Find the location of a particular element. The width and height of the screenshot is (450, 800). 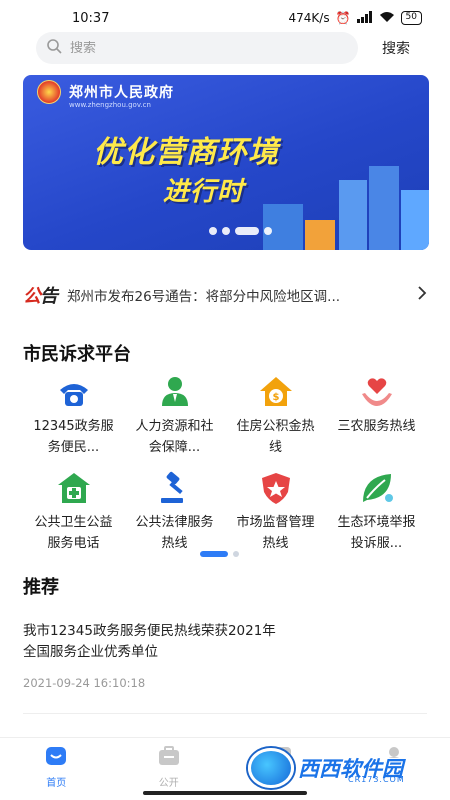

nav-label: 公开 is located at coordinates (168, 783).